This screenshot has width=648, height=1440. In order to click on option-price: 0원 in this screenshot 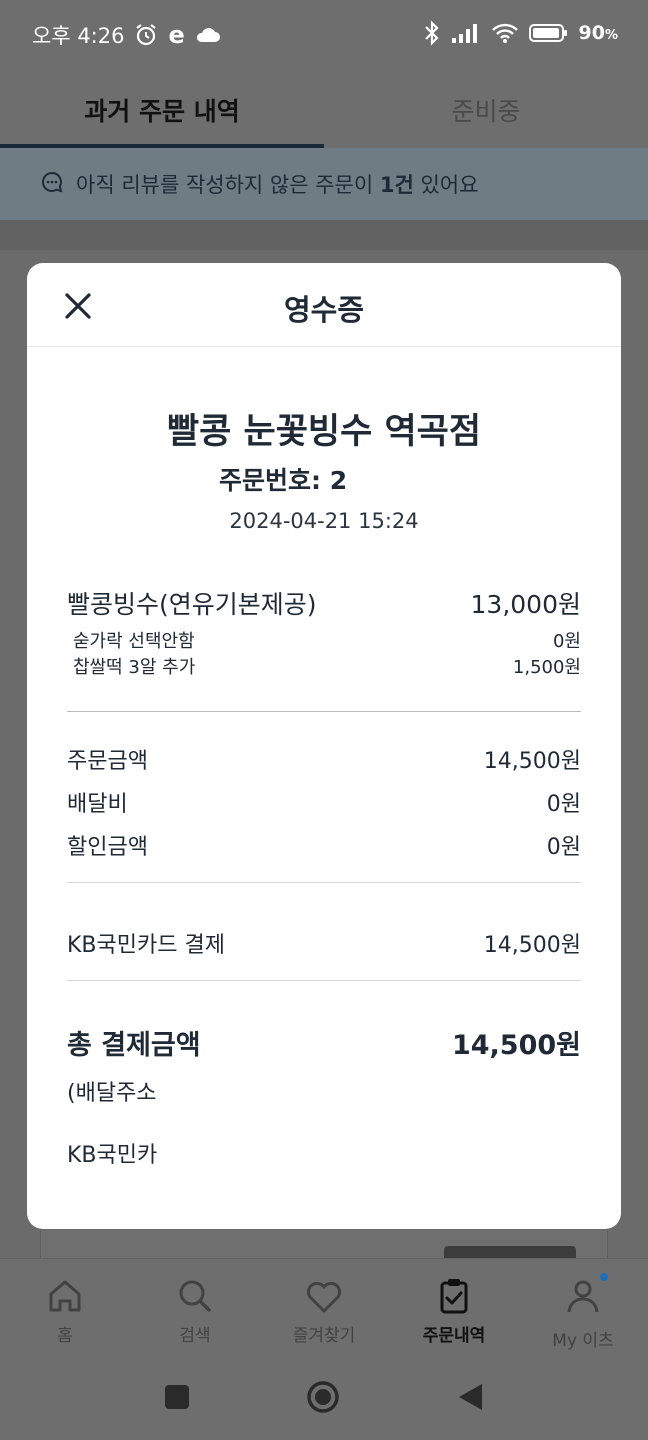, I will do `click(566, 641)`.